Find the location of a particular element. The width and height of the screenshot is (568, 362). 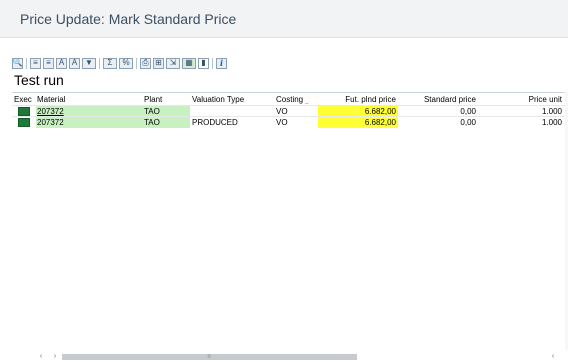

scroll-left-icon: ‹ is located at coordinates (41, 357).